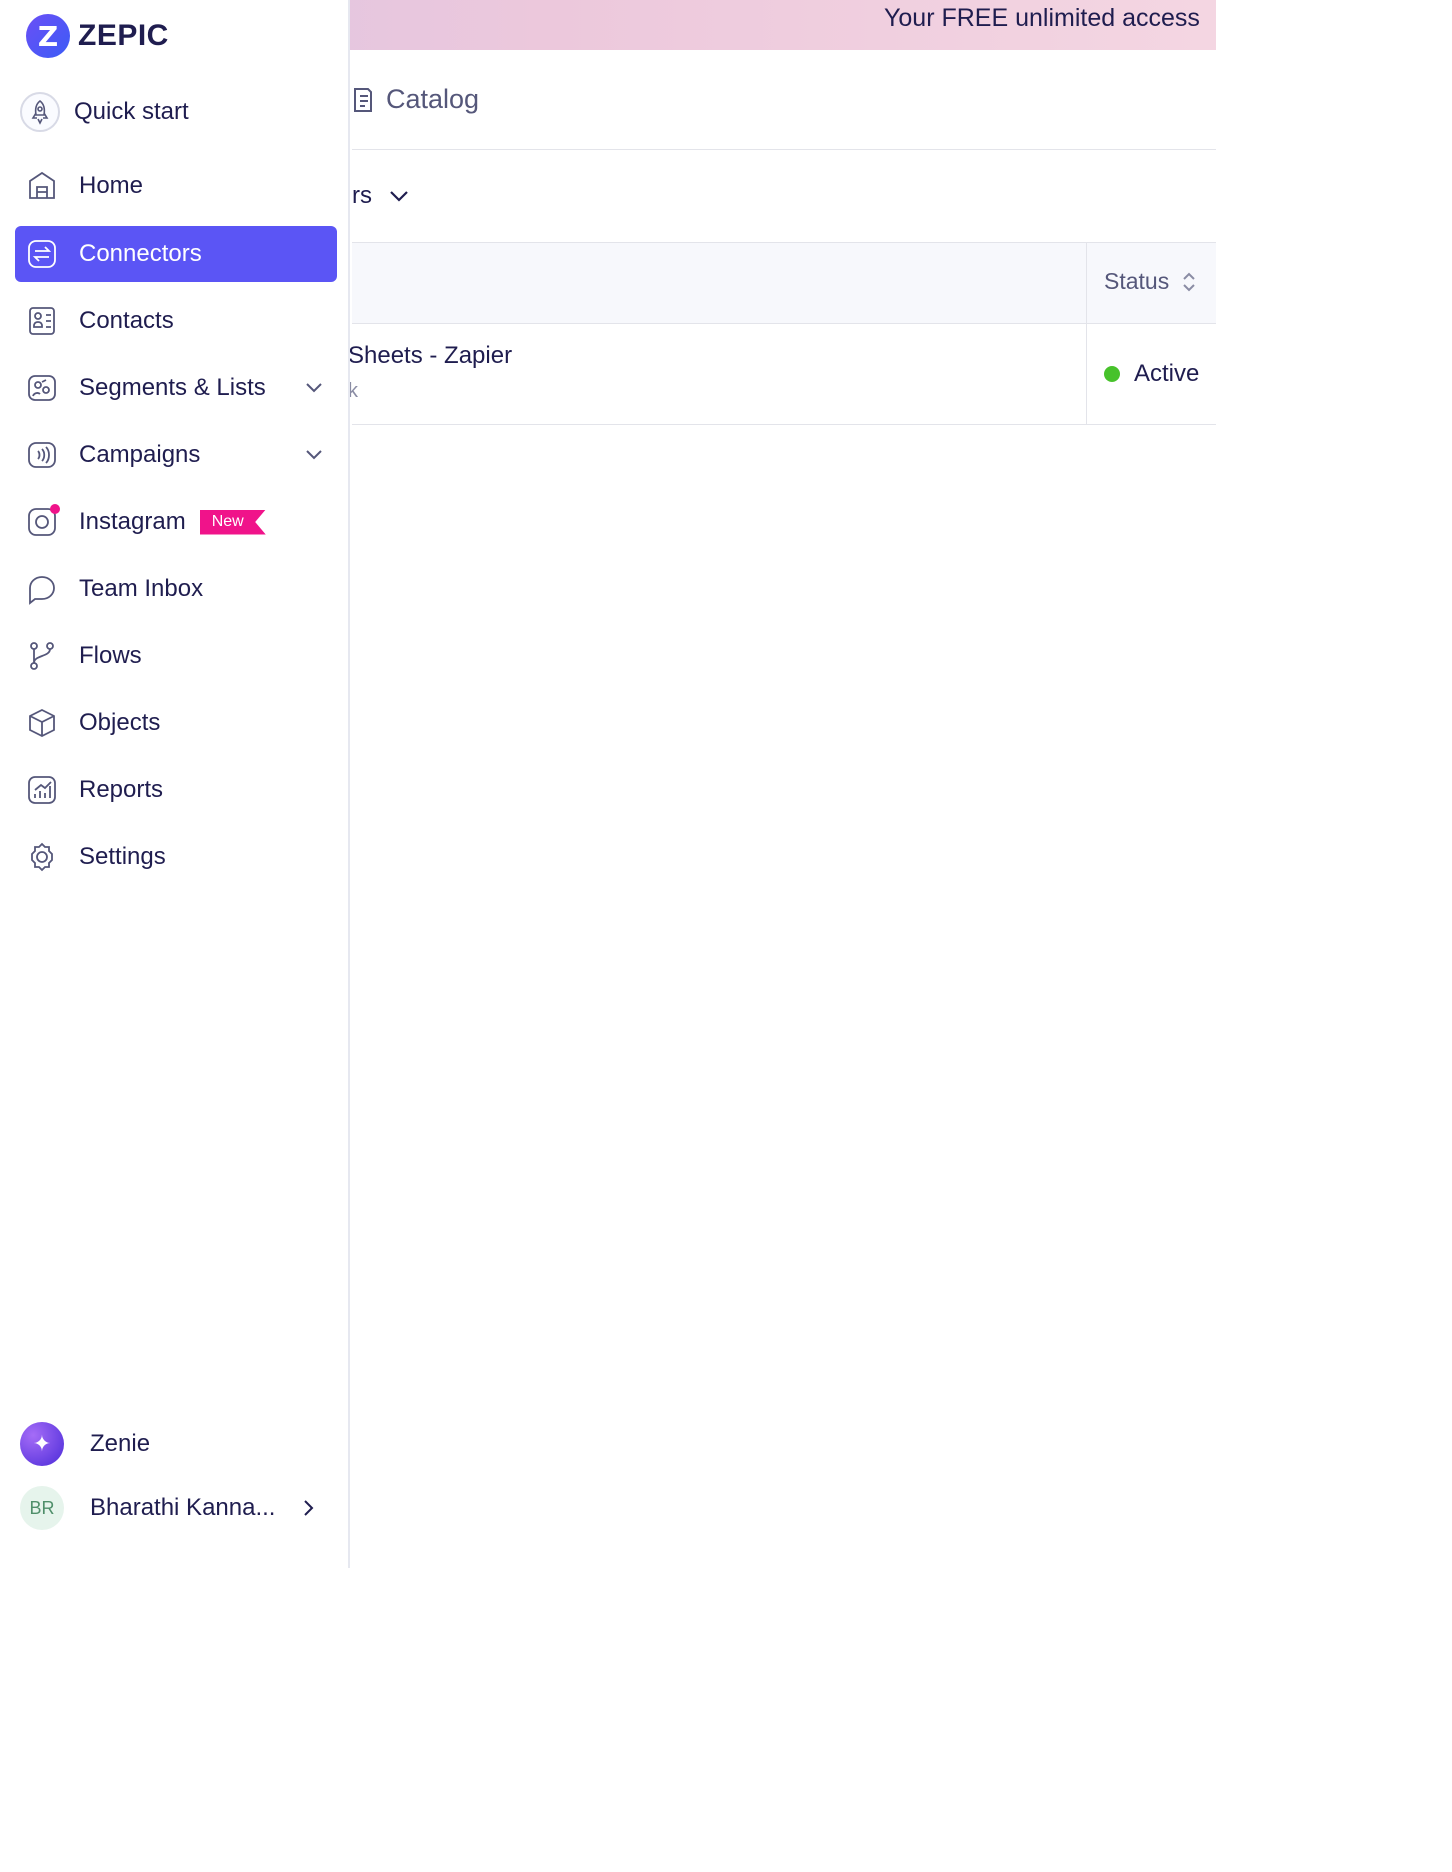 This screenshot has height=1872, width=1452. Describe the element at coordinates (784, 149) in the screenshot. I see `tab-divider` at that location.